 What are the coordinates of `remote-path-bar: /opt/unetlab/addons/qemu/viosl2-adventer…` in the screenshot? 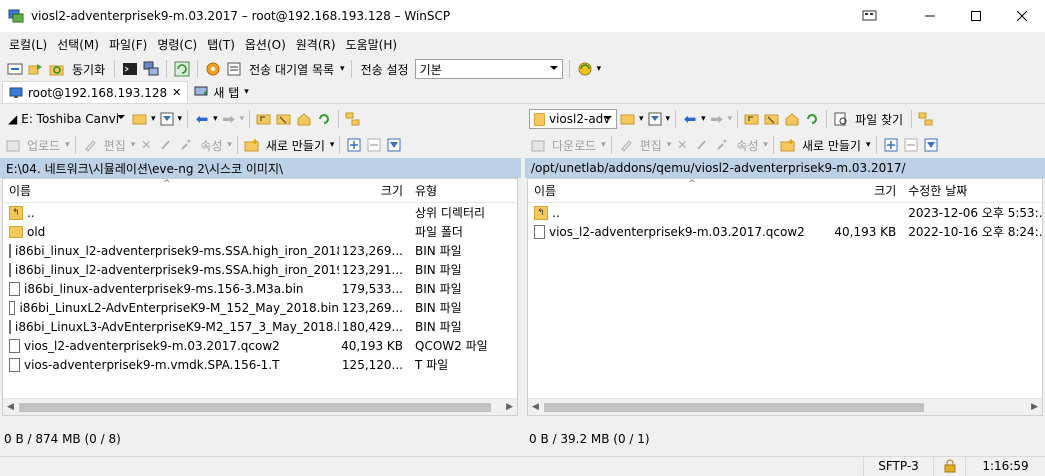 It's located at (785, 168).